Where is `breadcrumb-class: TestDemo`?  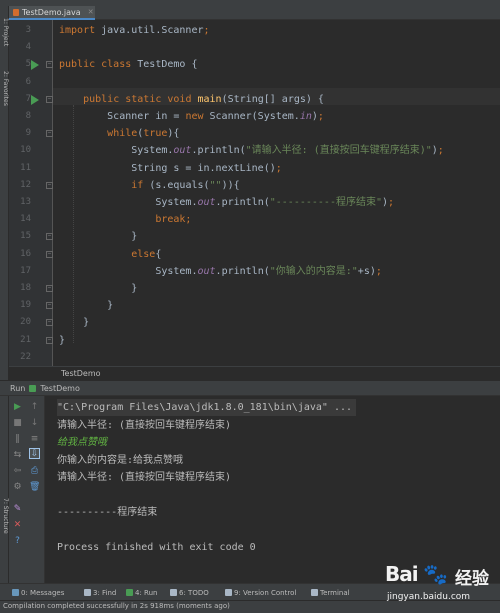 breadcrumb-class: TestDemo is located at coordinates (81, 373).